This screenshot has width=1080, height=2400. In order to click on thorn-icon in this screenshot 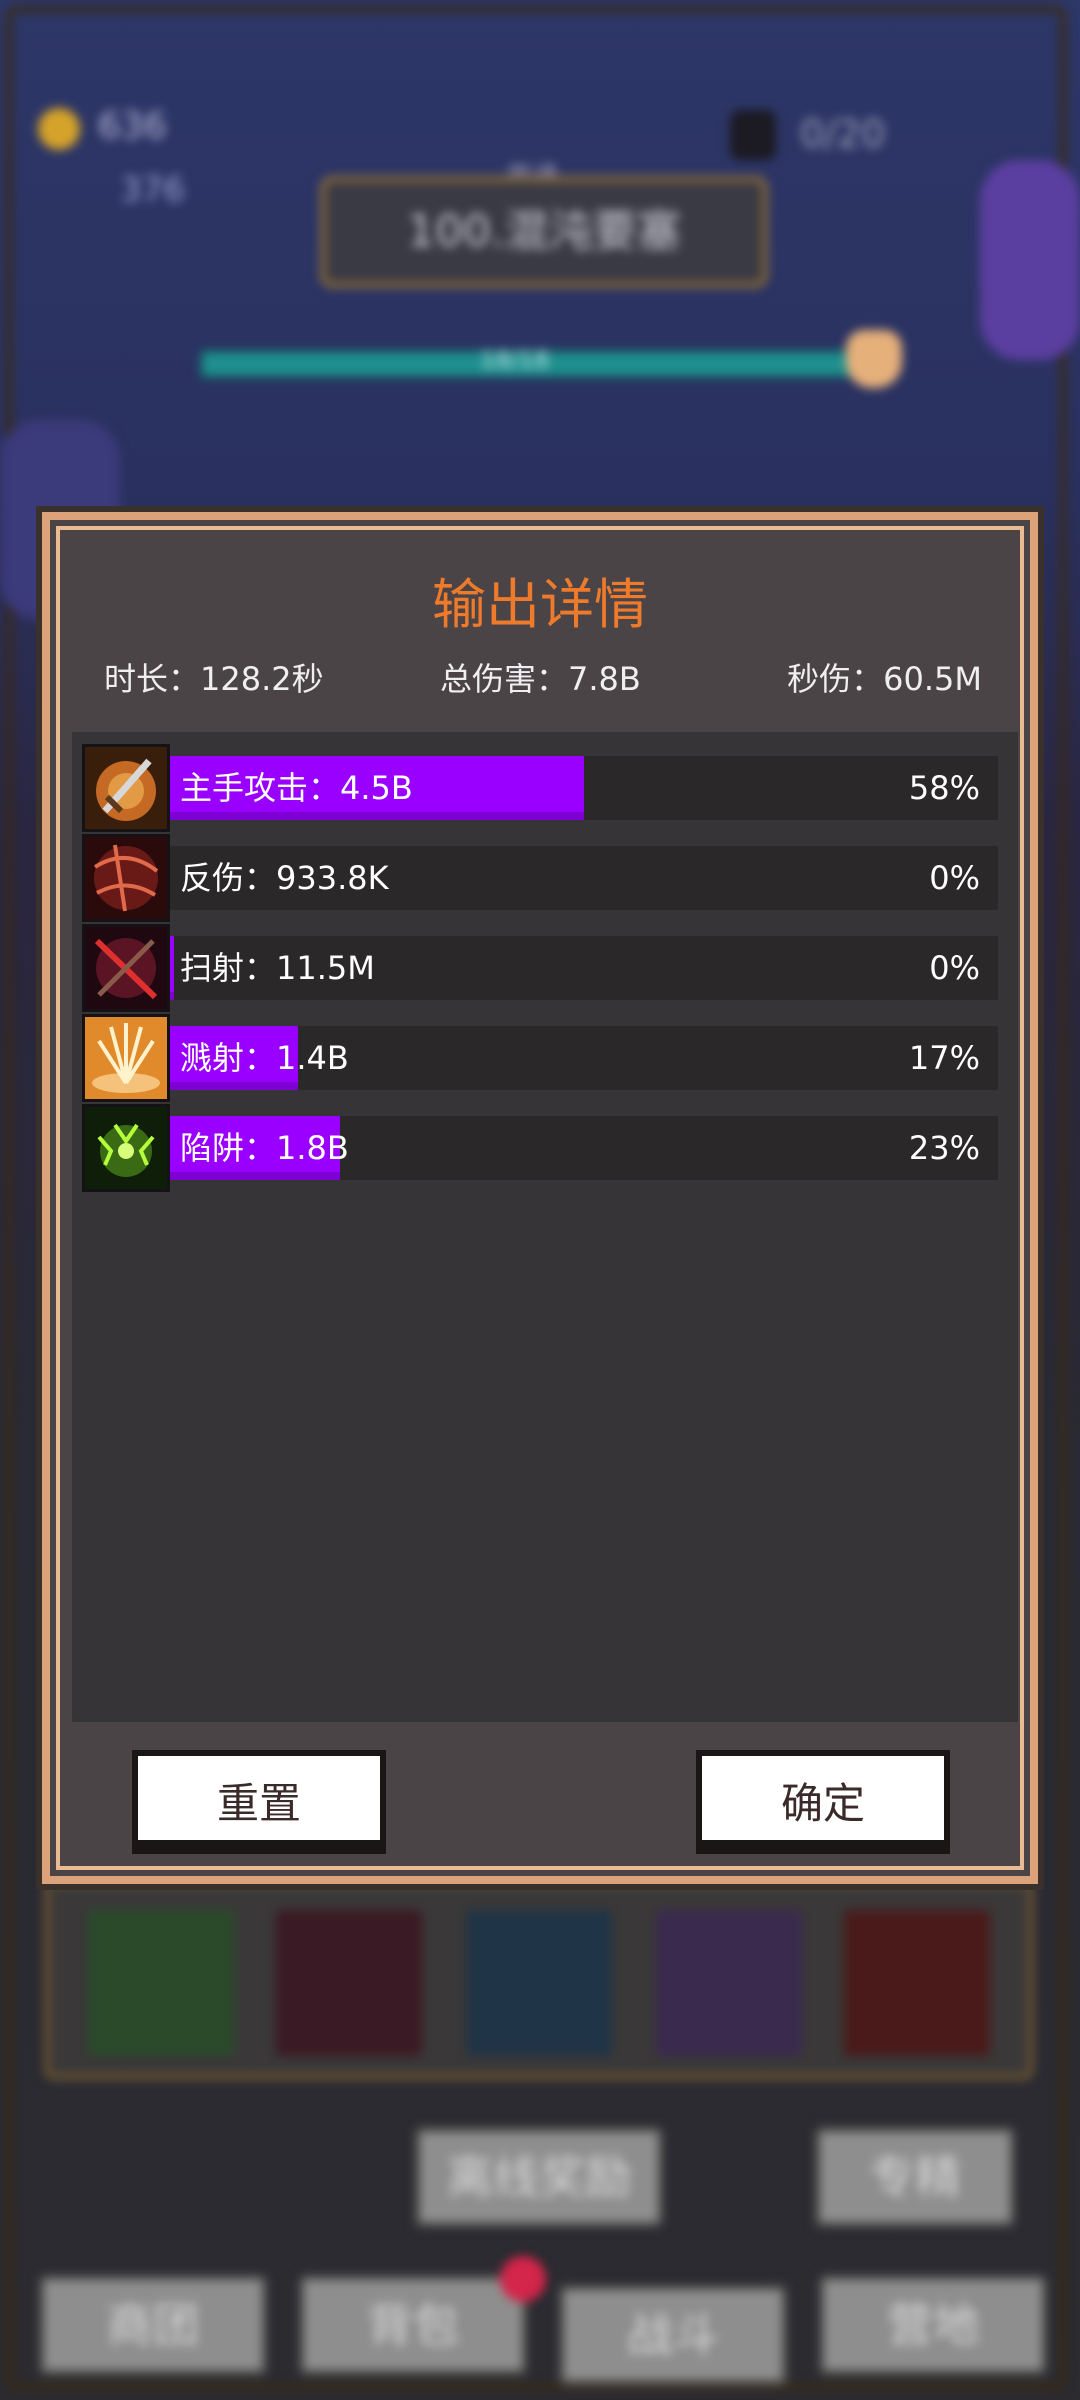, I will do `click(126, 878)`.